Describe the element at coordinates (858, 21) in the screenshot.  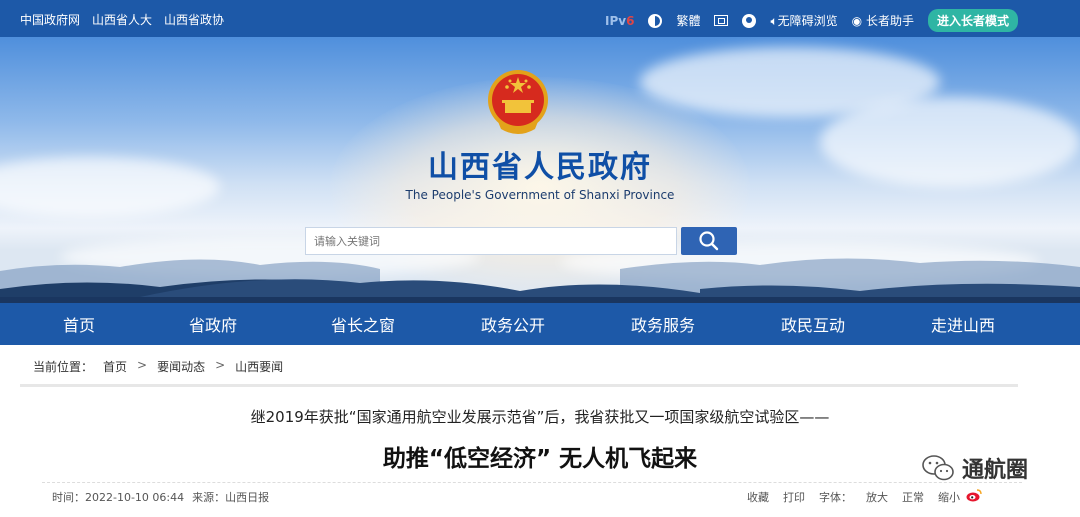
I see `elder-icon: ◉` at that location.